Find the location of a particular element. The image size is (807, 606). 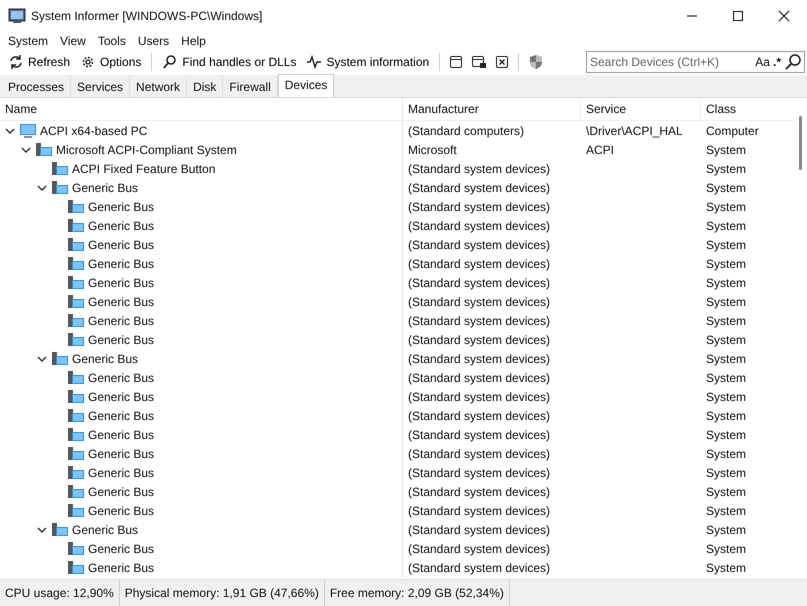

menu-item: Help is located at coordinates (193, 41).